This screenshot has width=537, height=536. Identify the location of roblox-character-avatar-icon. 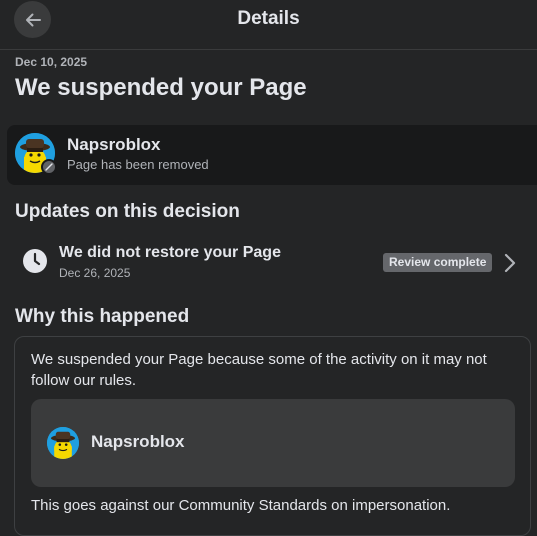
(63, 443).